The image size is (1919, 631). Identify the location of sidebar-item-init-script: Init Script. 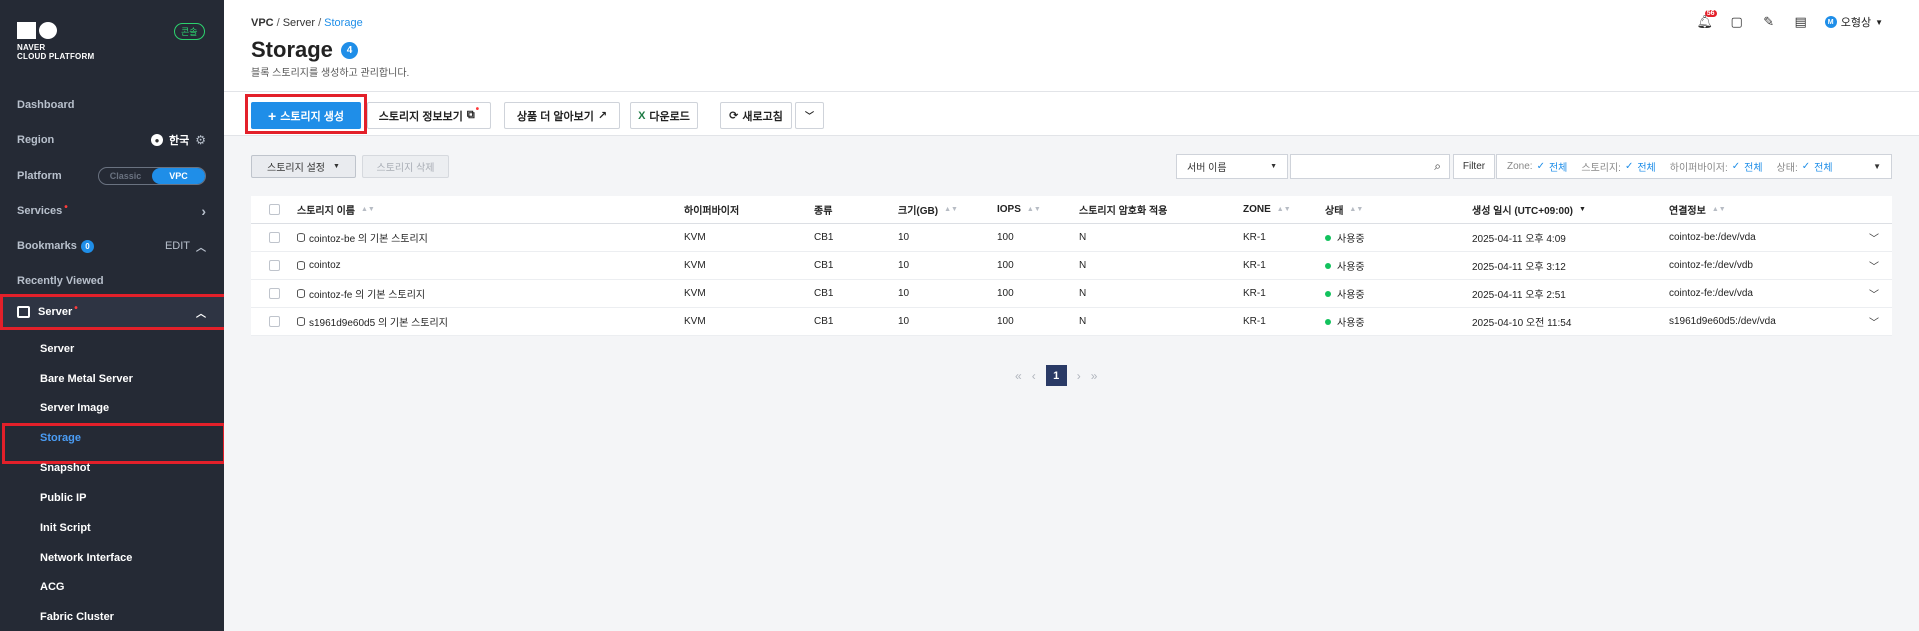
(65, 531).